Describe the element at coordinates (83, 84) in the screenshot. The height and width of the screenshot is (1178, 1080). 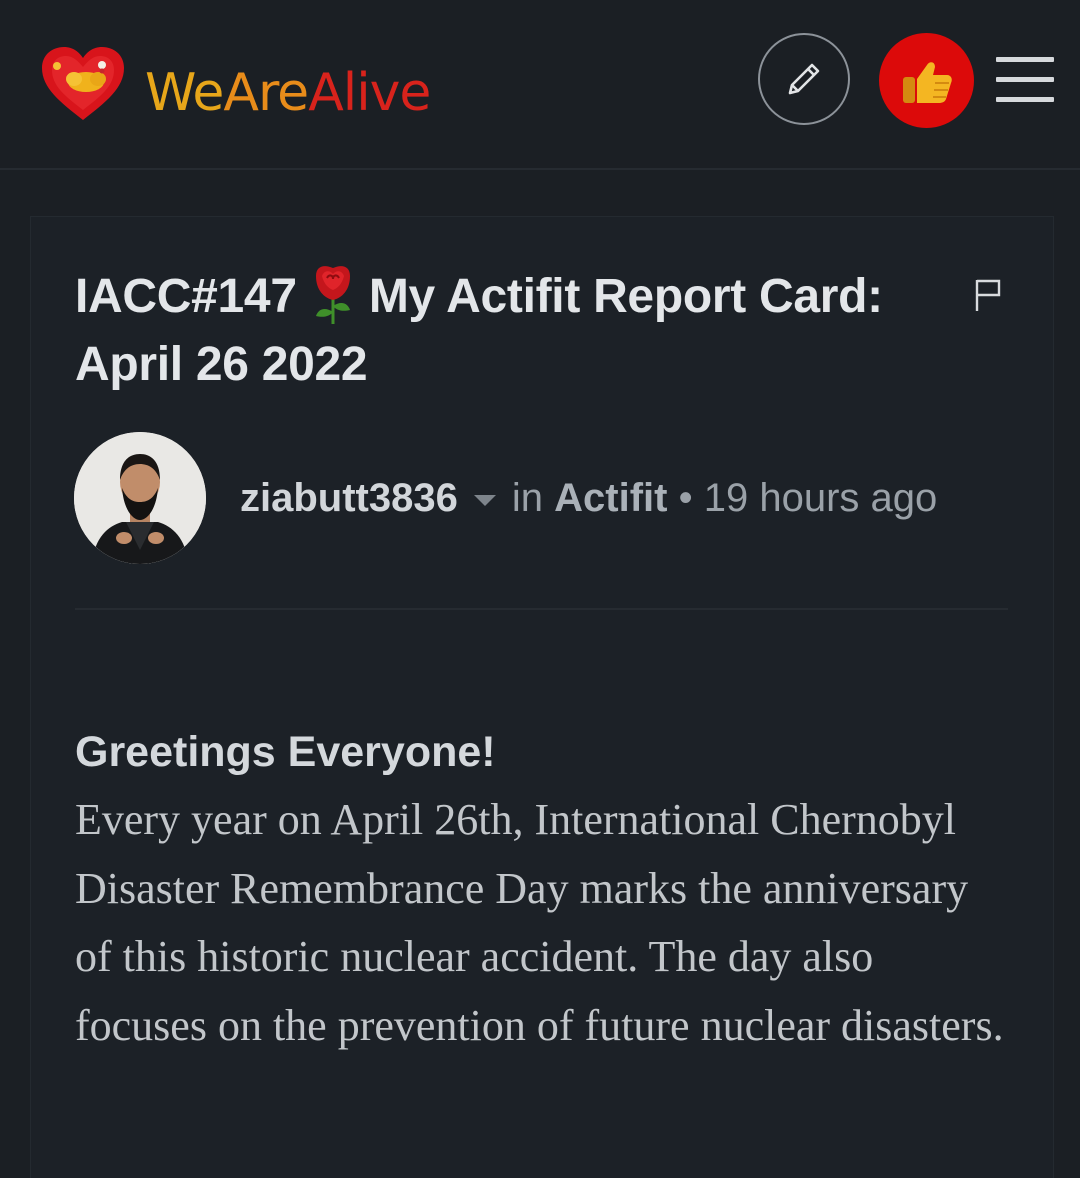
I see `heart-logo-icon` at that location.